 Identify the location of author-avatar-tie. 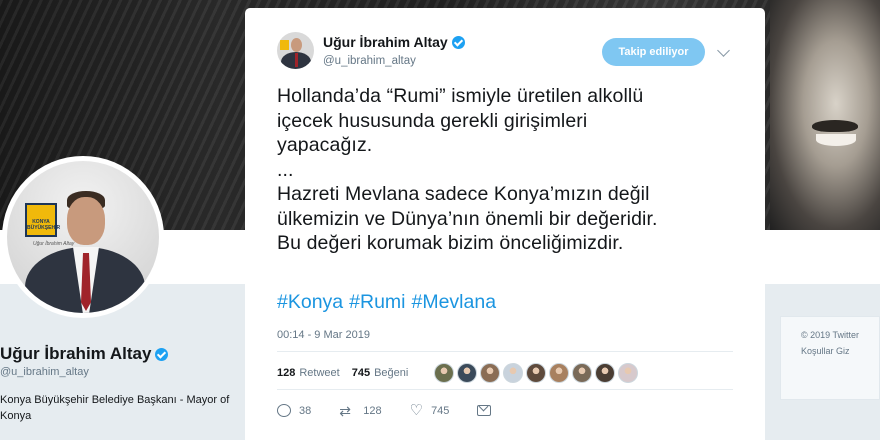
(296, 60).